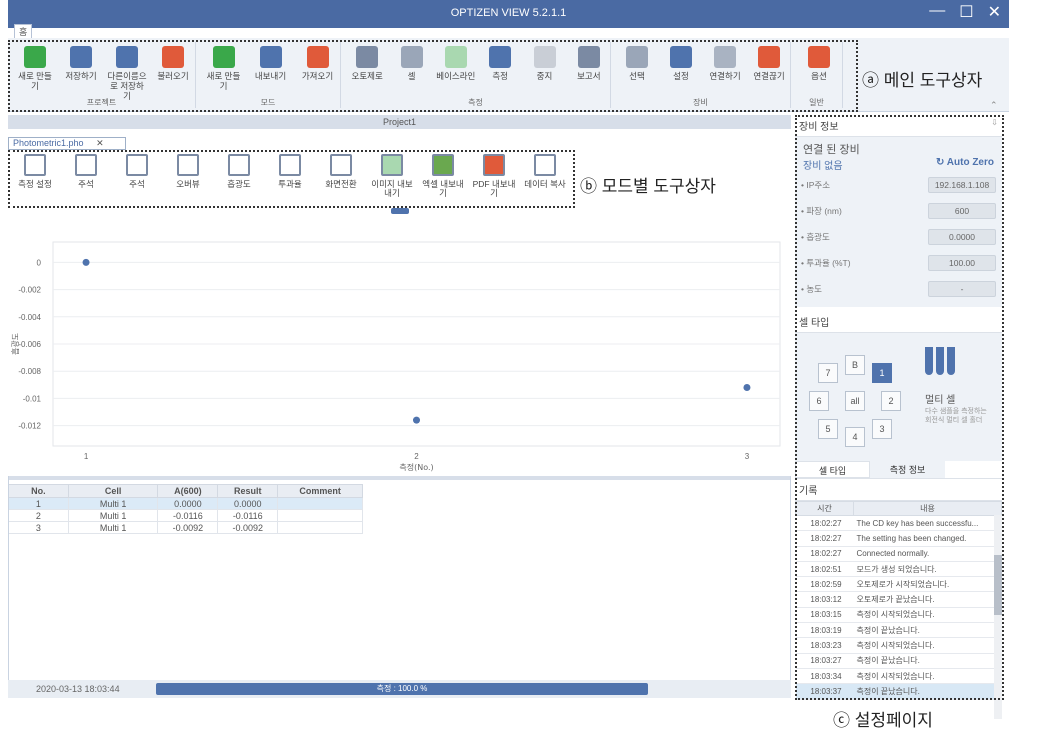 Image resolution: width=1054 pixels, height=731 pixels. I want to click on progress-bar: 측정 : 100.0 %, so click(402, 689).